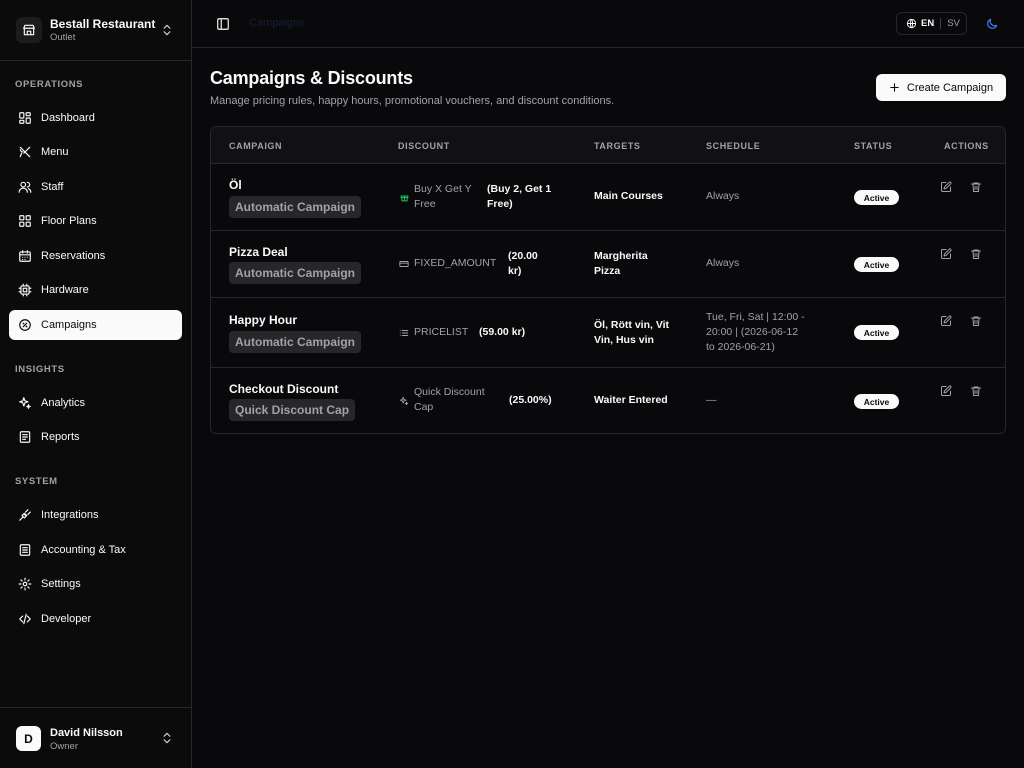  Describe the element at coordinates (752, 332) in the screenshot. I see `schedule-line: 20:00 | (2026-06-12` at that location.